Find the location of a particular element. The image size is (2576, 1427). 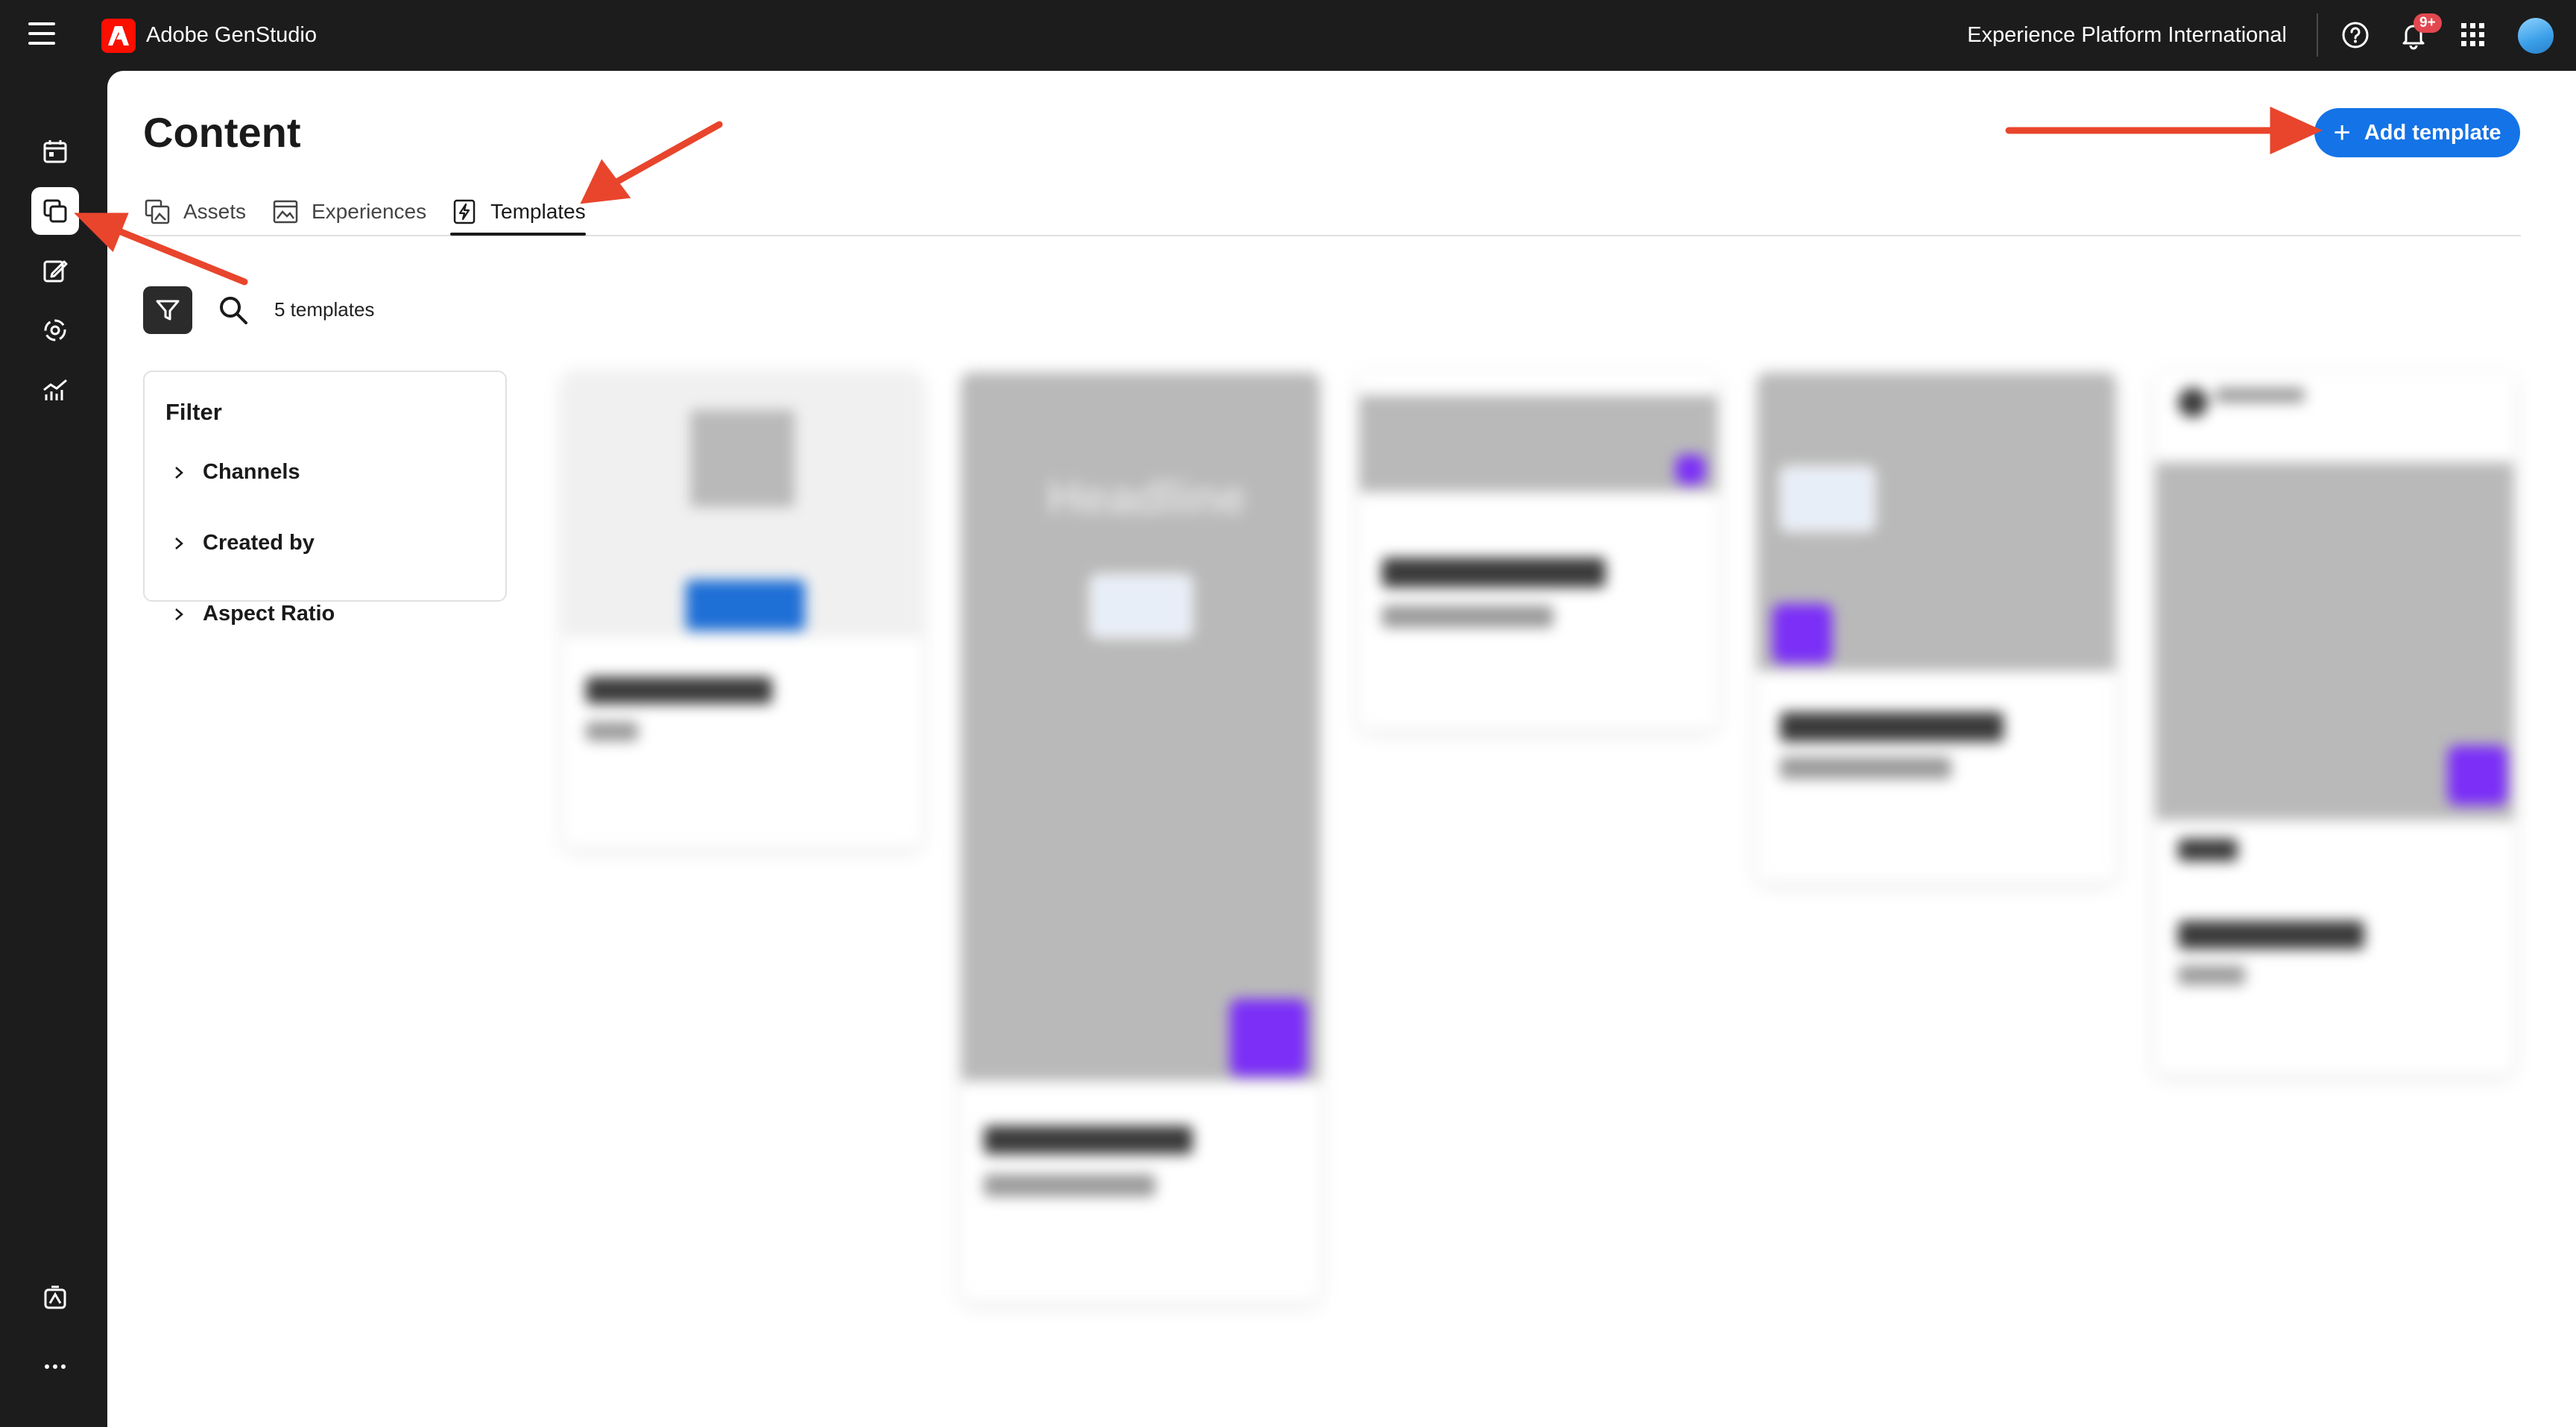

rail-content is located at coordinates (55, 211).